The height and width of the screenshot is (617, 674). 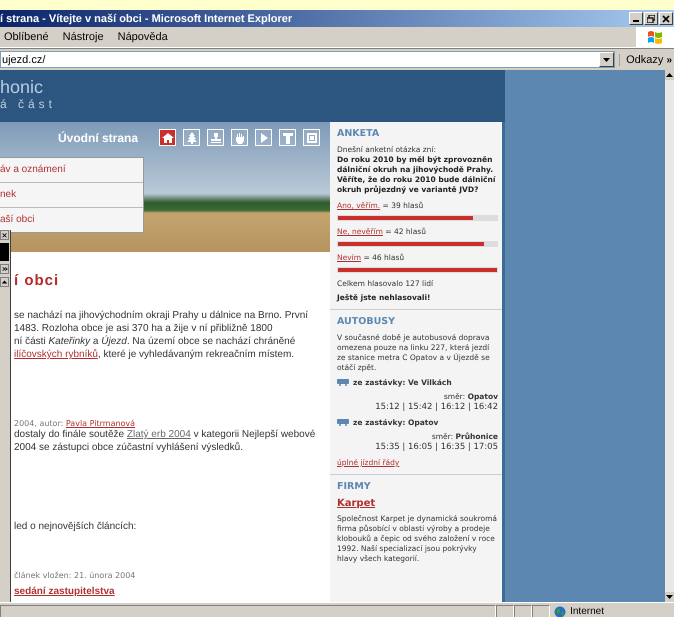 What do you see at coordinates (22, 87) in the screenshot?
I see `site-title: honic` at bounding box center [22, 87].